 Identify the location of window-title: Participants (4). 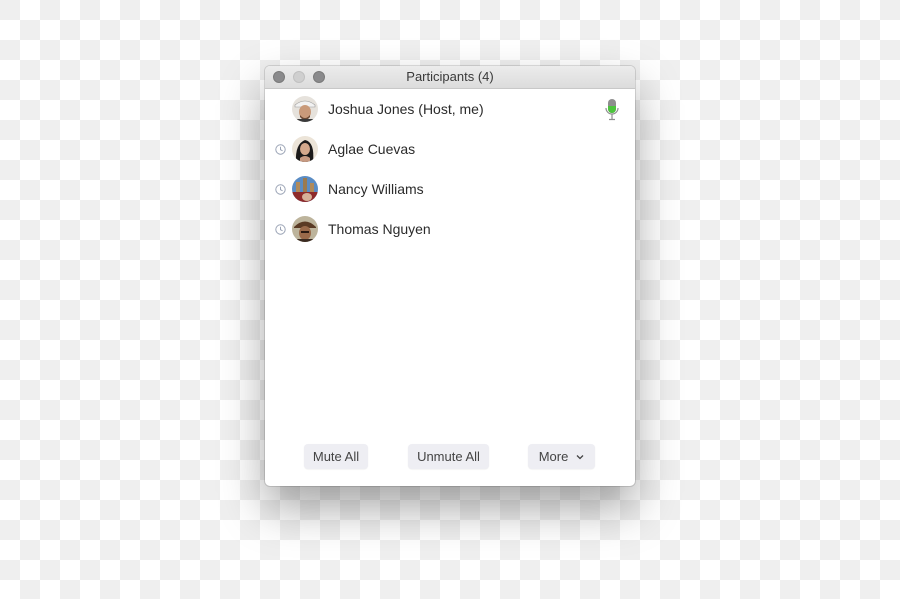
(450, 76).